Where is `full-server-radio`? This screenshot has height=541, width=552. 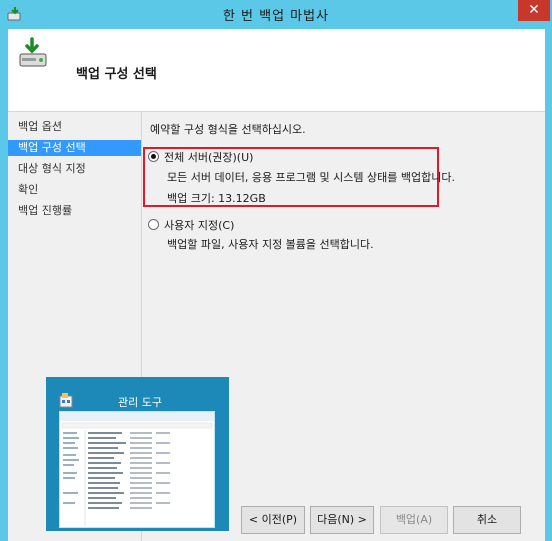
full-server-radio is located at coordinates (153, 156).